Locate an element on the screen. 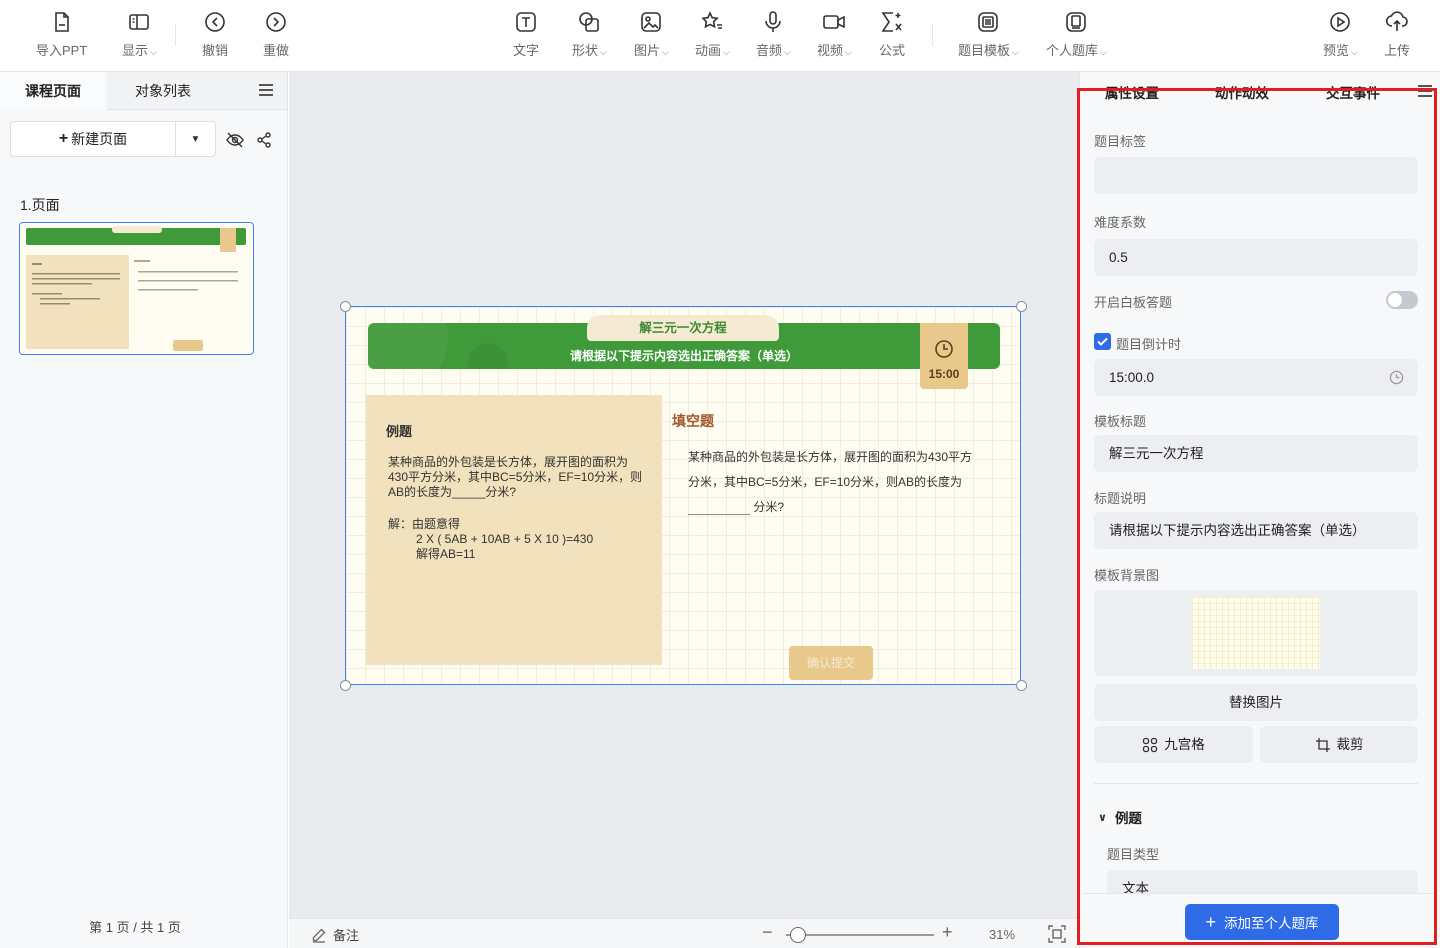 This screenshot has height=948, width=1440. file-icon is located at coordinates (61, 22).